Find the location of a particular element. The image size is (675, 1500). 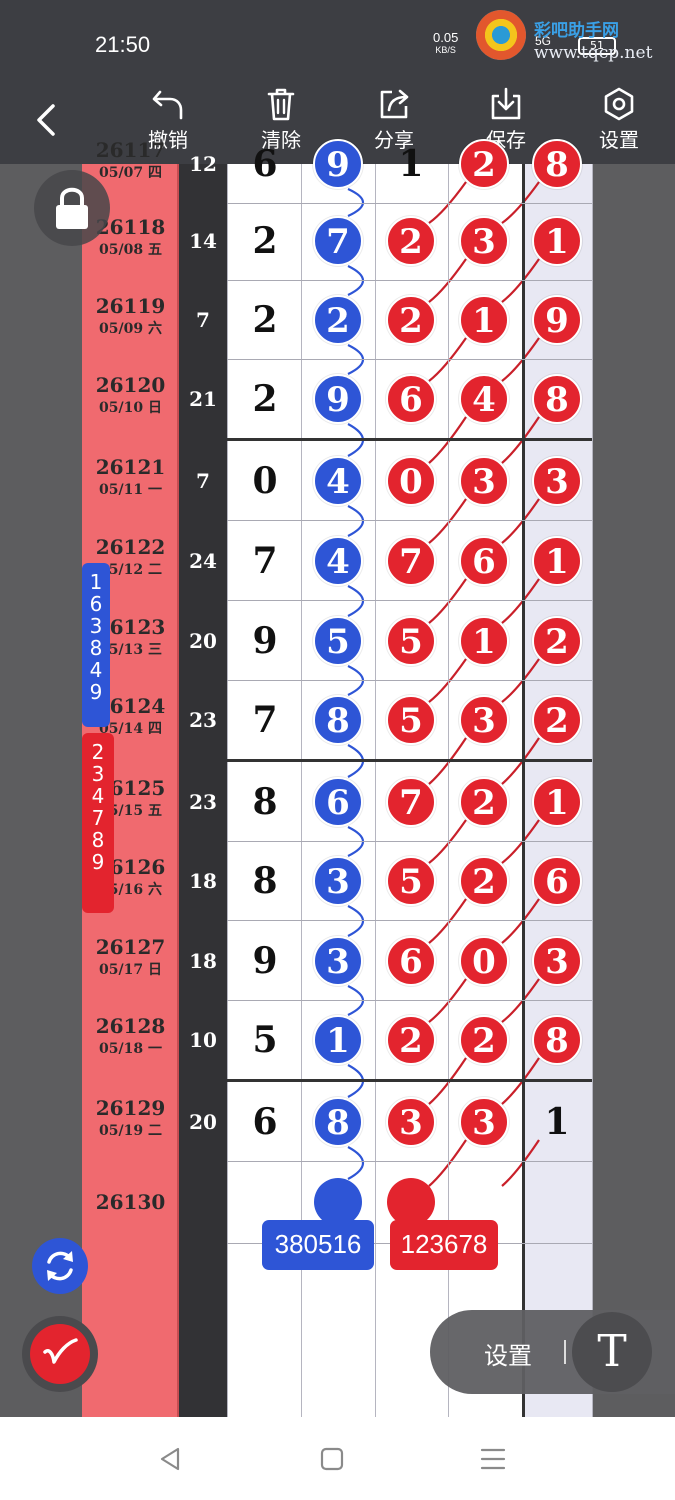

issue-cell: 26129 05/19 二 is located at coordinates (130, 1122).